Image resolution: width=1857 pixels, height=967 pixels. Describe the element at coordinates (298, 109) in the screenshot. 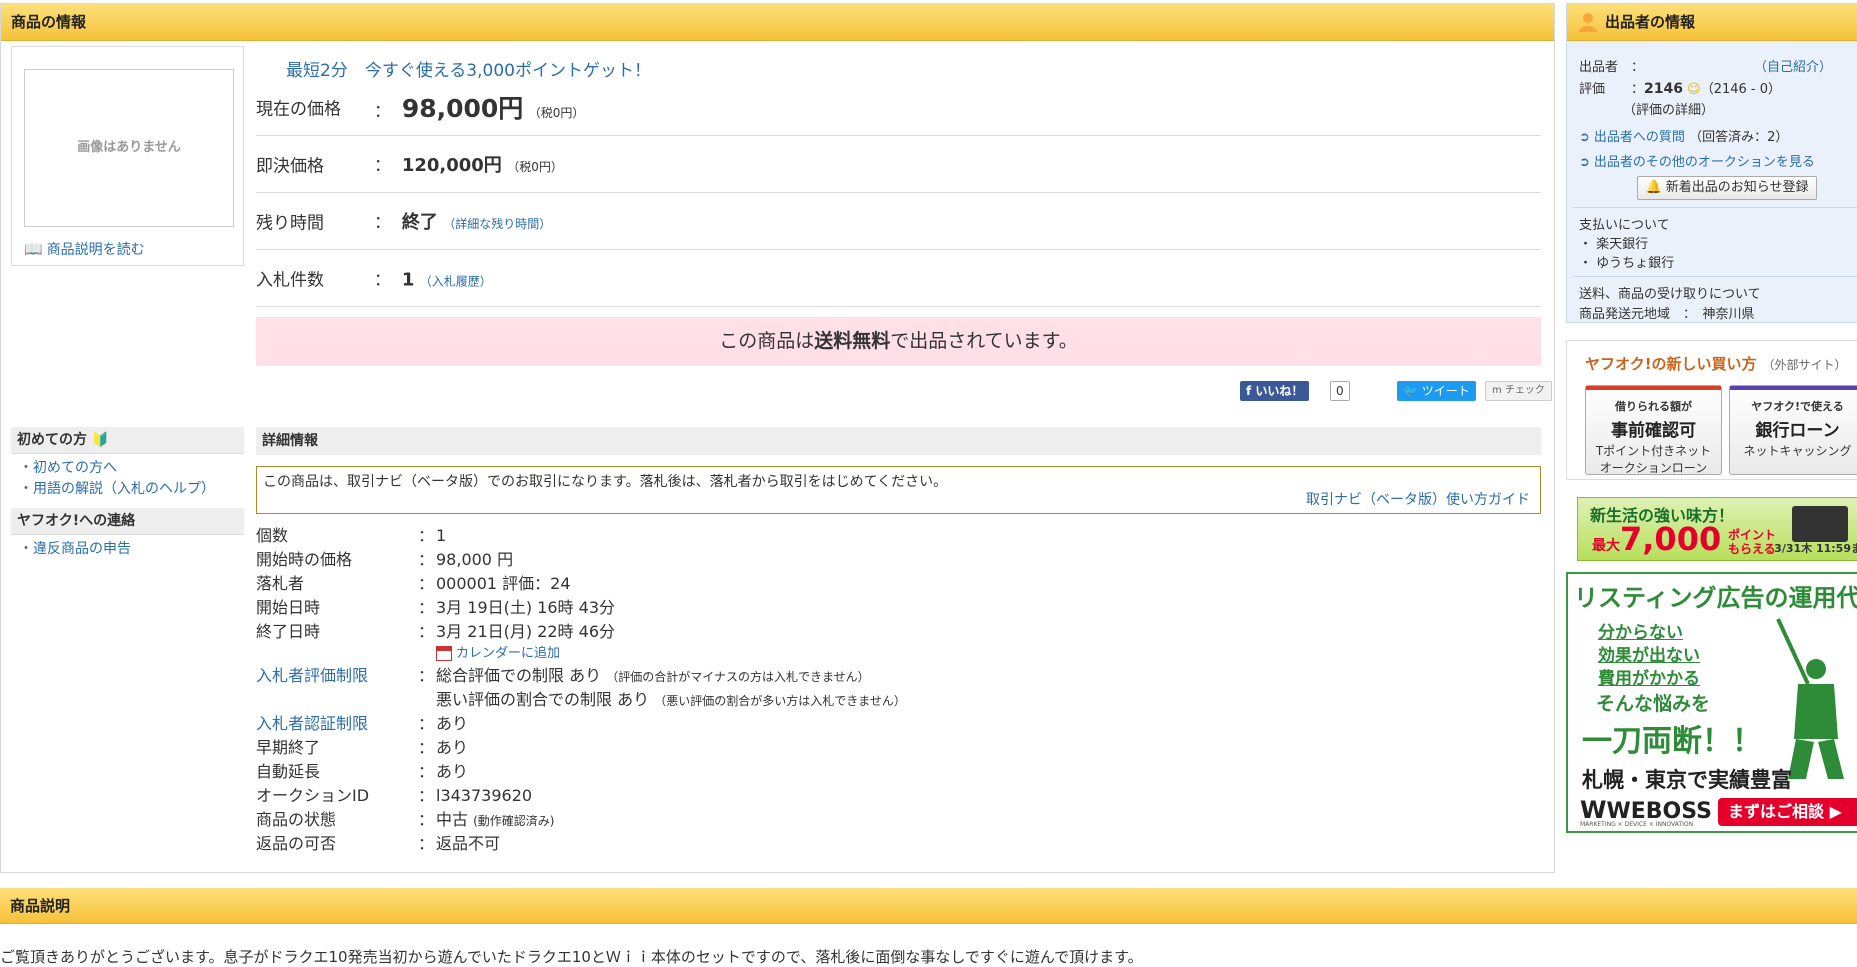

I see `current-price-label: 現在の価格` at that location.